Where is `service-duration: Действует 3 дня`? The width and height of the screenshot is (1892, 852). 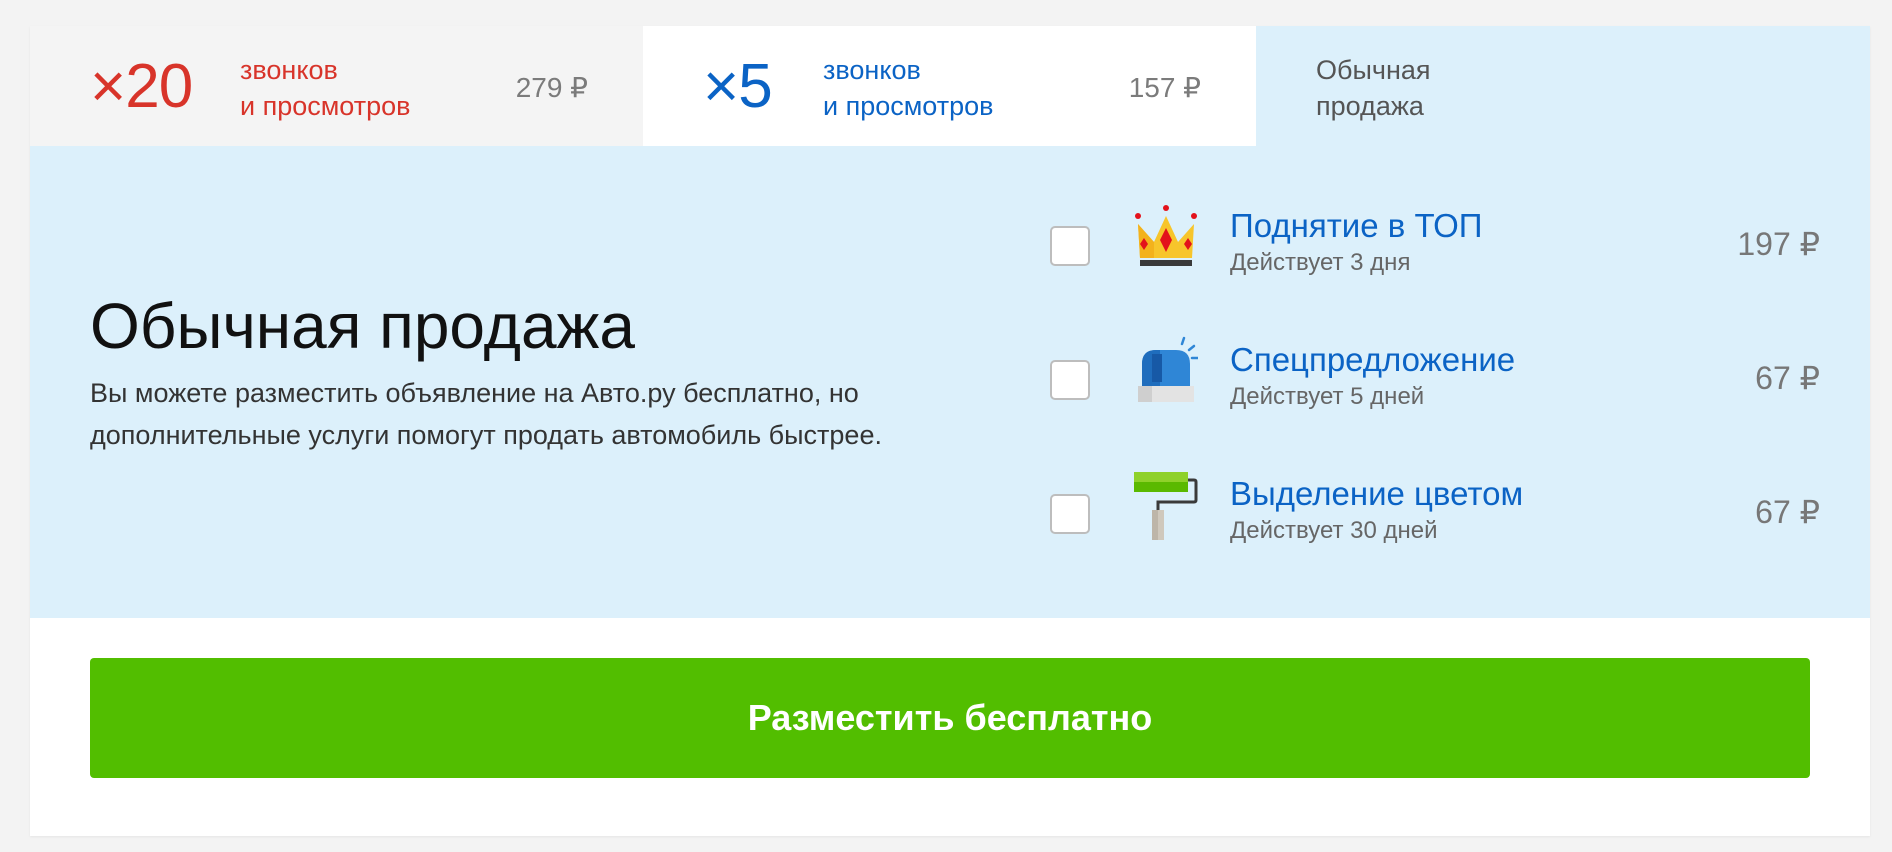 service-duration: Действует 3 дня is located at coordinates (1320, 262).